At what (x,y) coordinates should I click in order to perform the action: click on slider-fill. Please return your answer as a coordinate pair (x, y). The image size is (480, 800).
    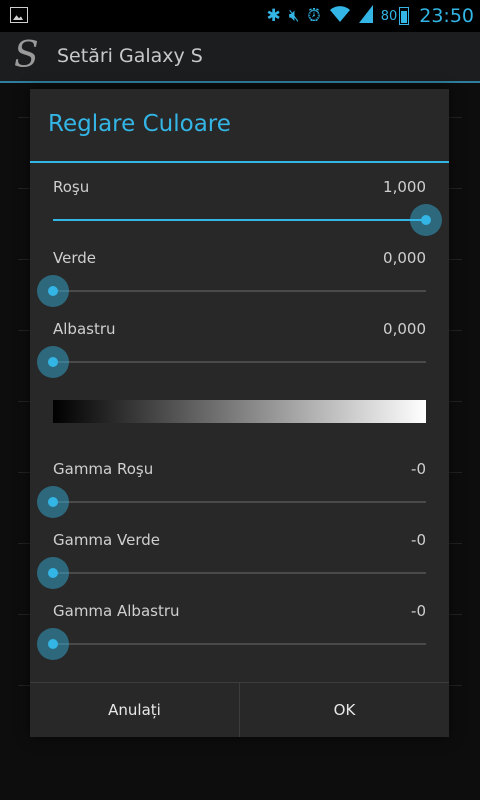
    Looking at the image, I should click on (239, 220).